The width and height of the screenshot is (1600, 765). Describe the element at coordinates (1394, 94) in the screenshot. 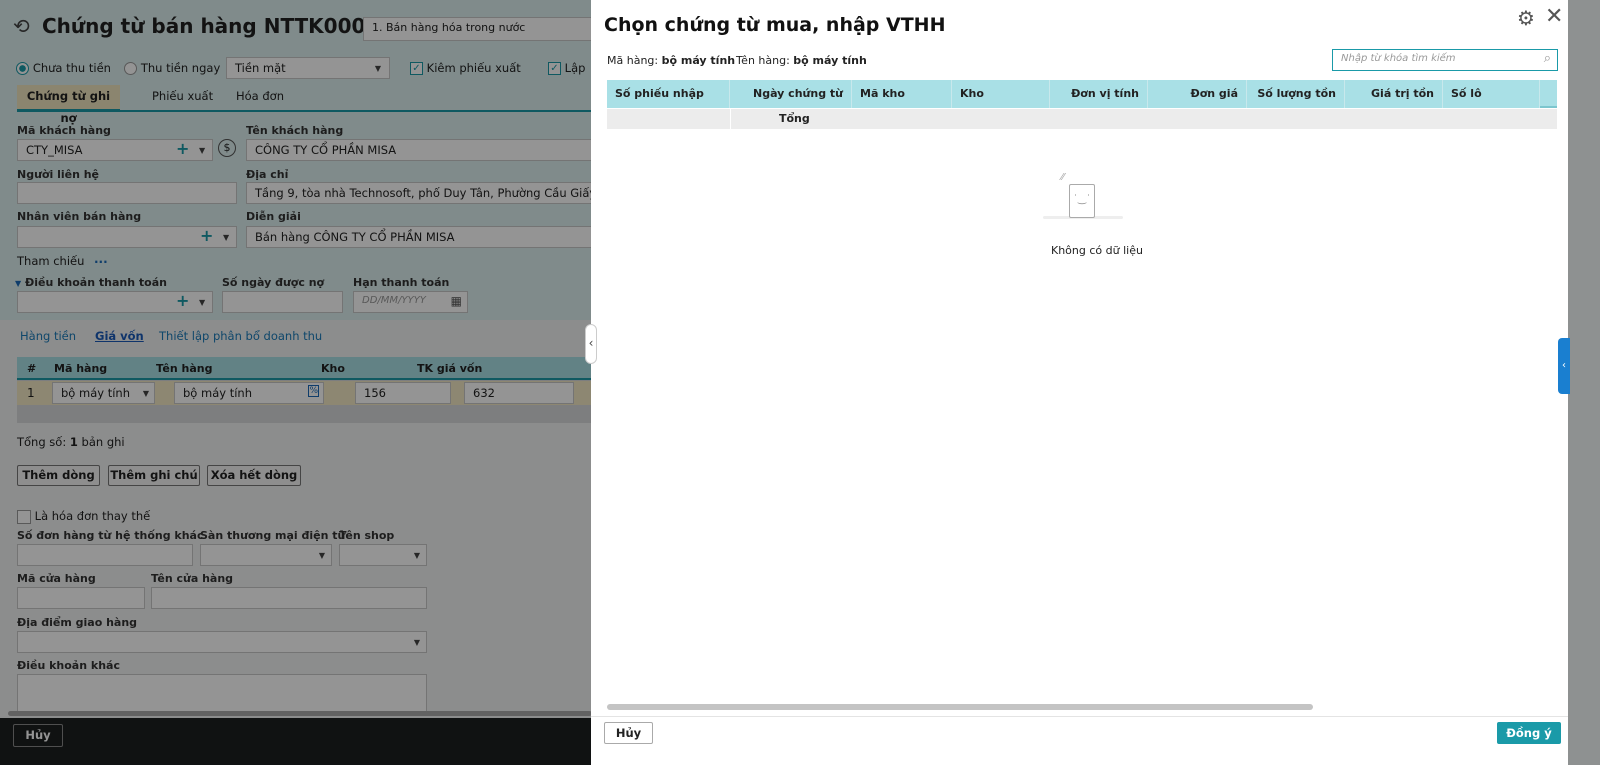

I see `col-stock-value: Giá trị tồn` at that location.